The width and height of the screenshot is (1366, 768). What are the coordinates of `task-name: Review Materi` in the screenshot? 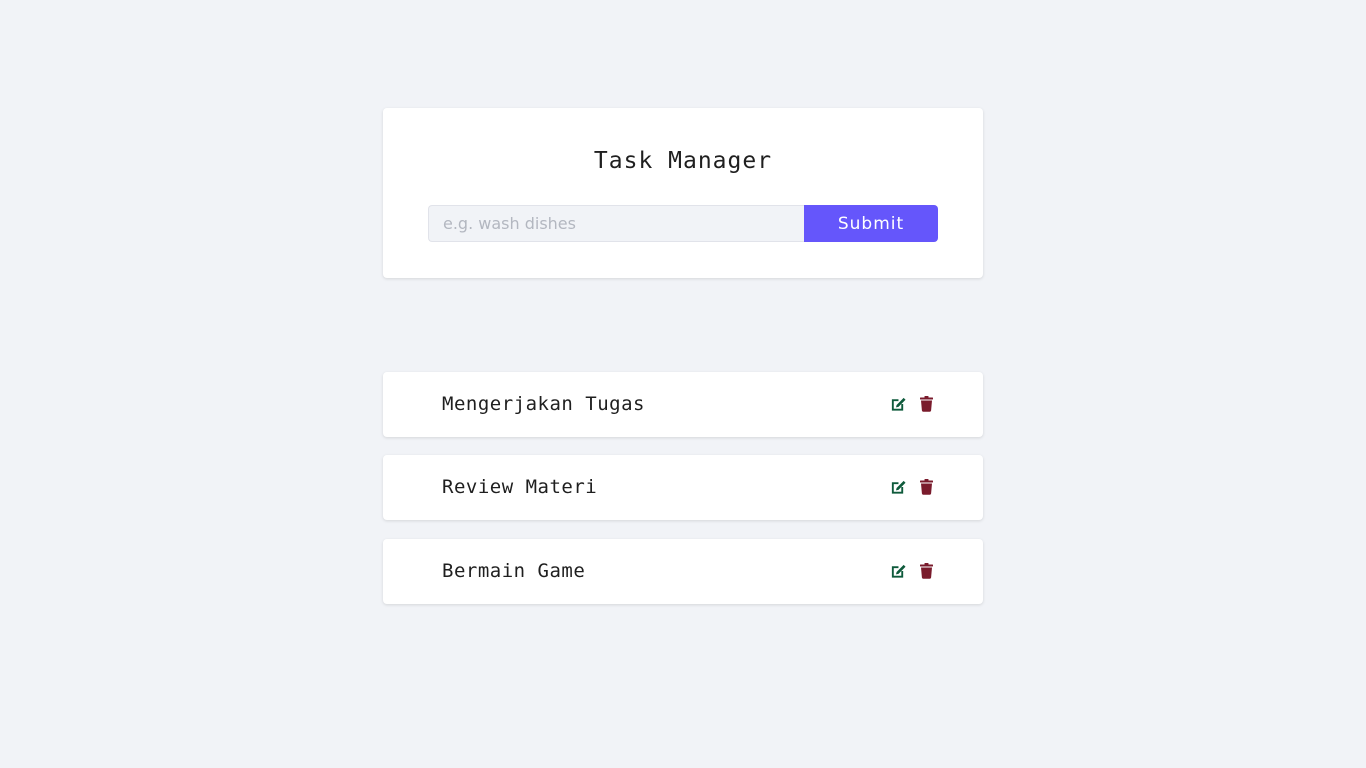 It's located at (520, 487).